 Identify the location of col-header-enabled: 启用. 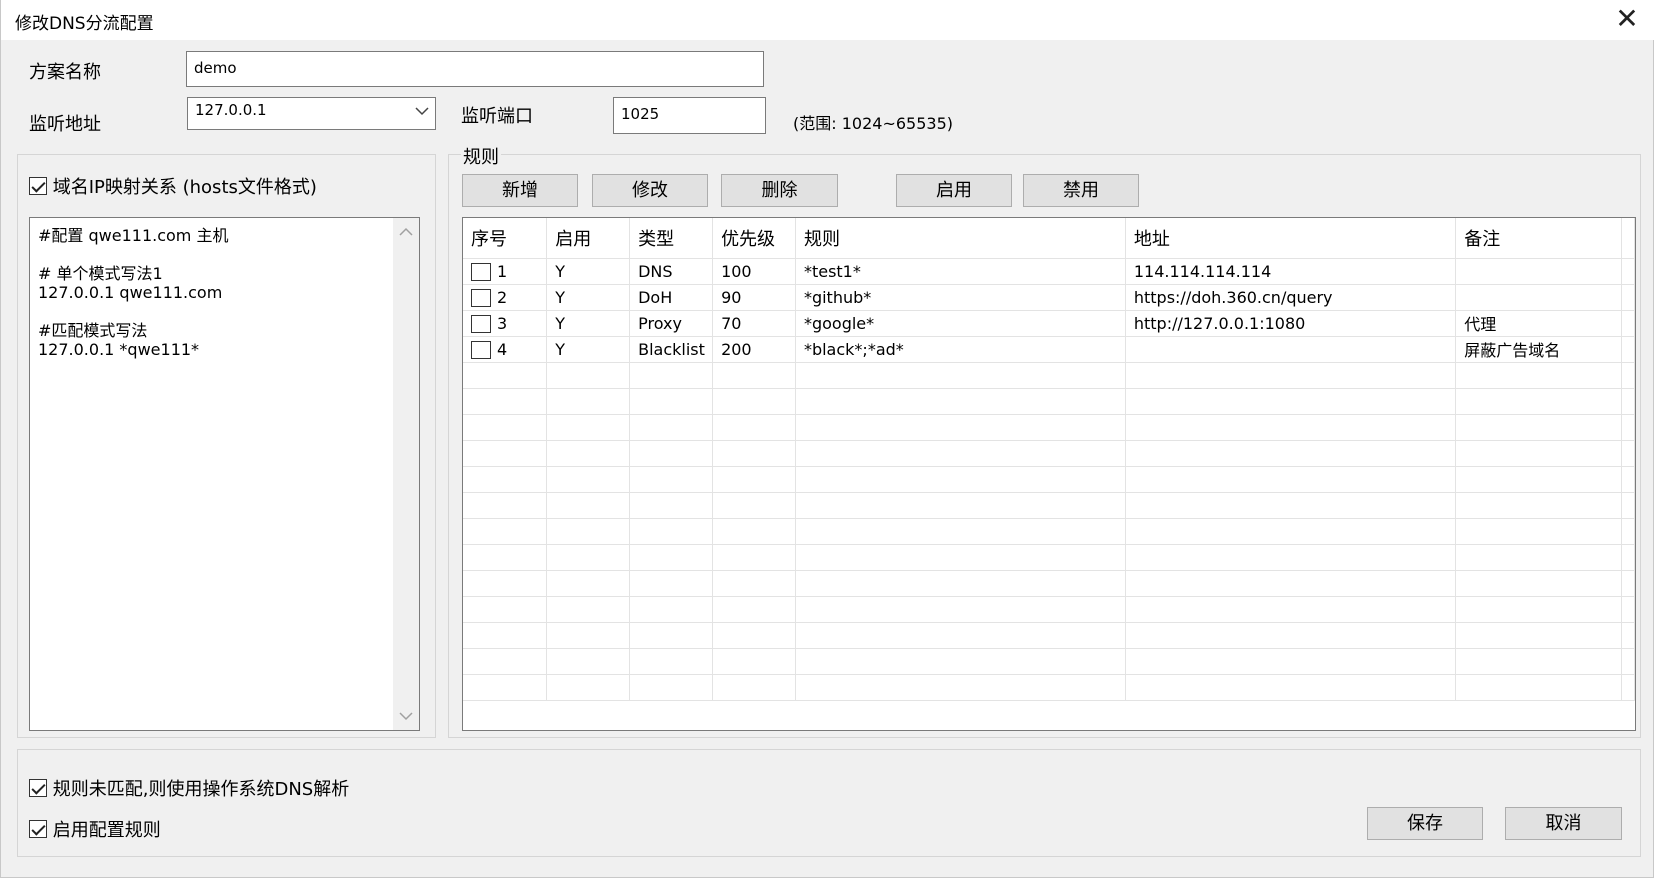
(588, 238).